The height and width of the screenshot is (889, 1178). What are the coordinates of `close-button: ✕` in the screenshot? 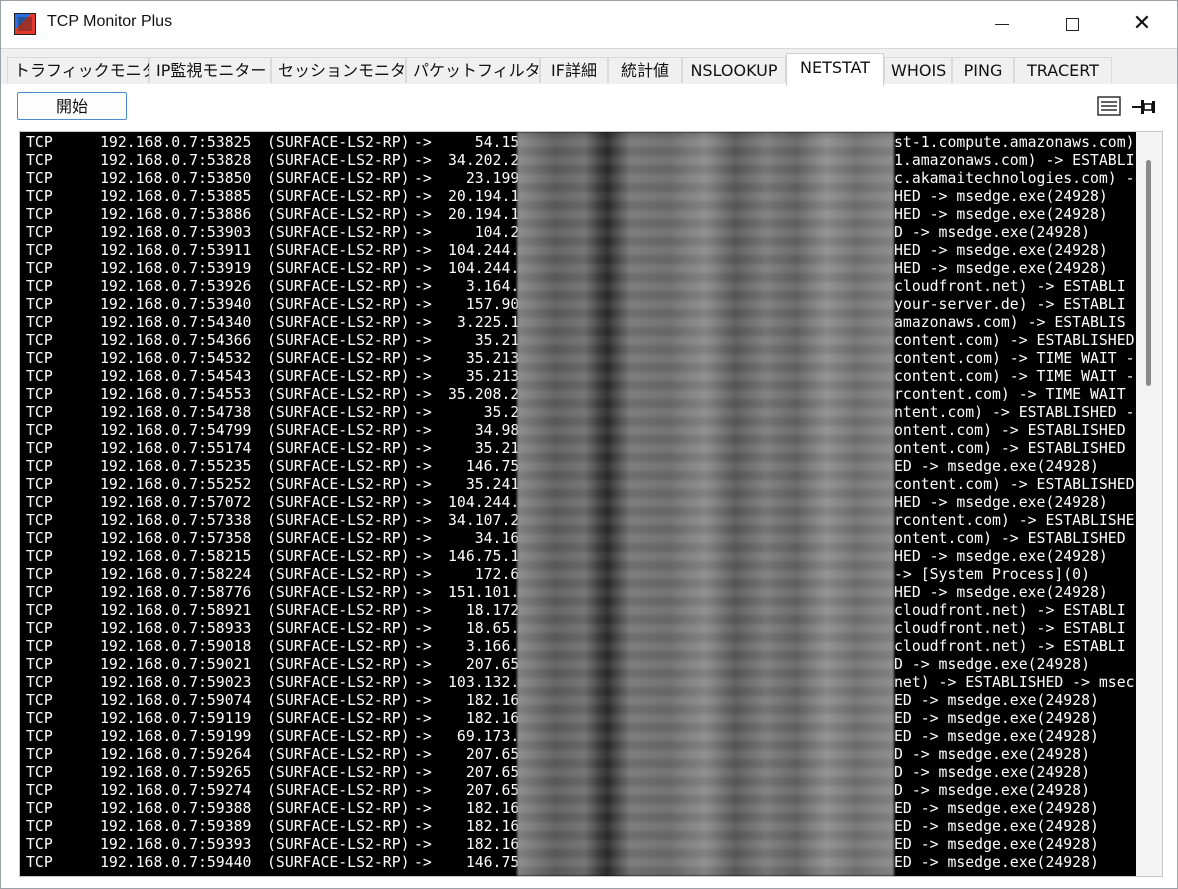 It's located at (1142, 24).